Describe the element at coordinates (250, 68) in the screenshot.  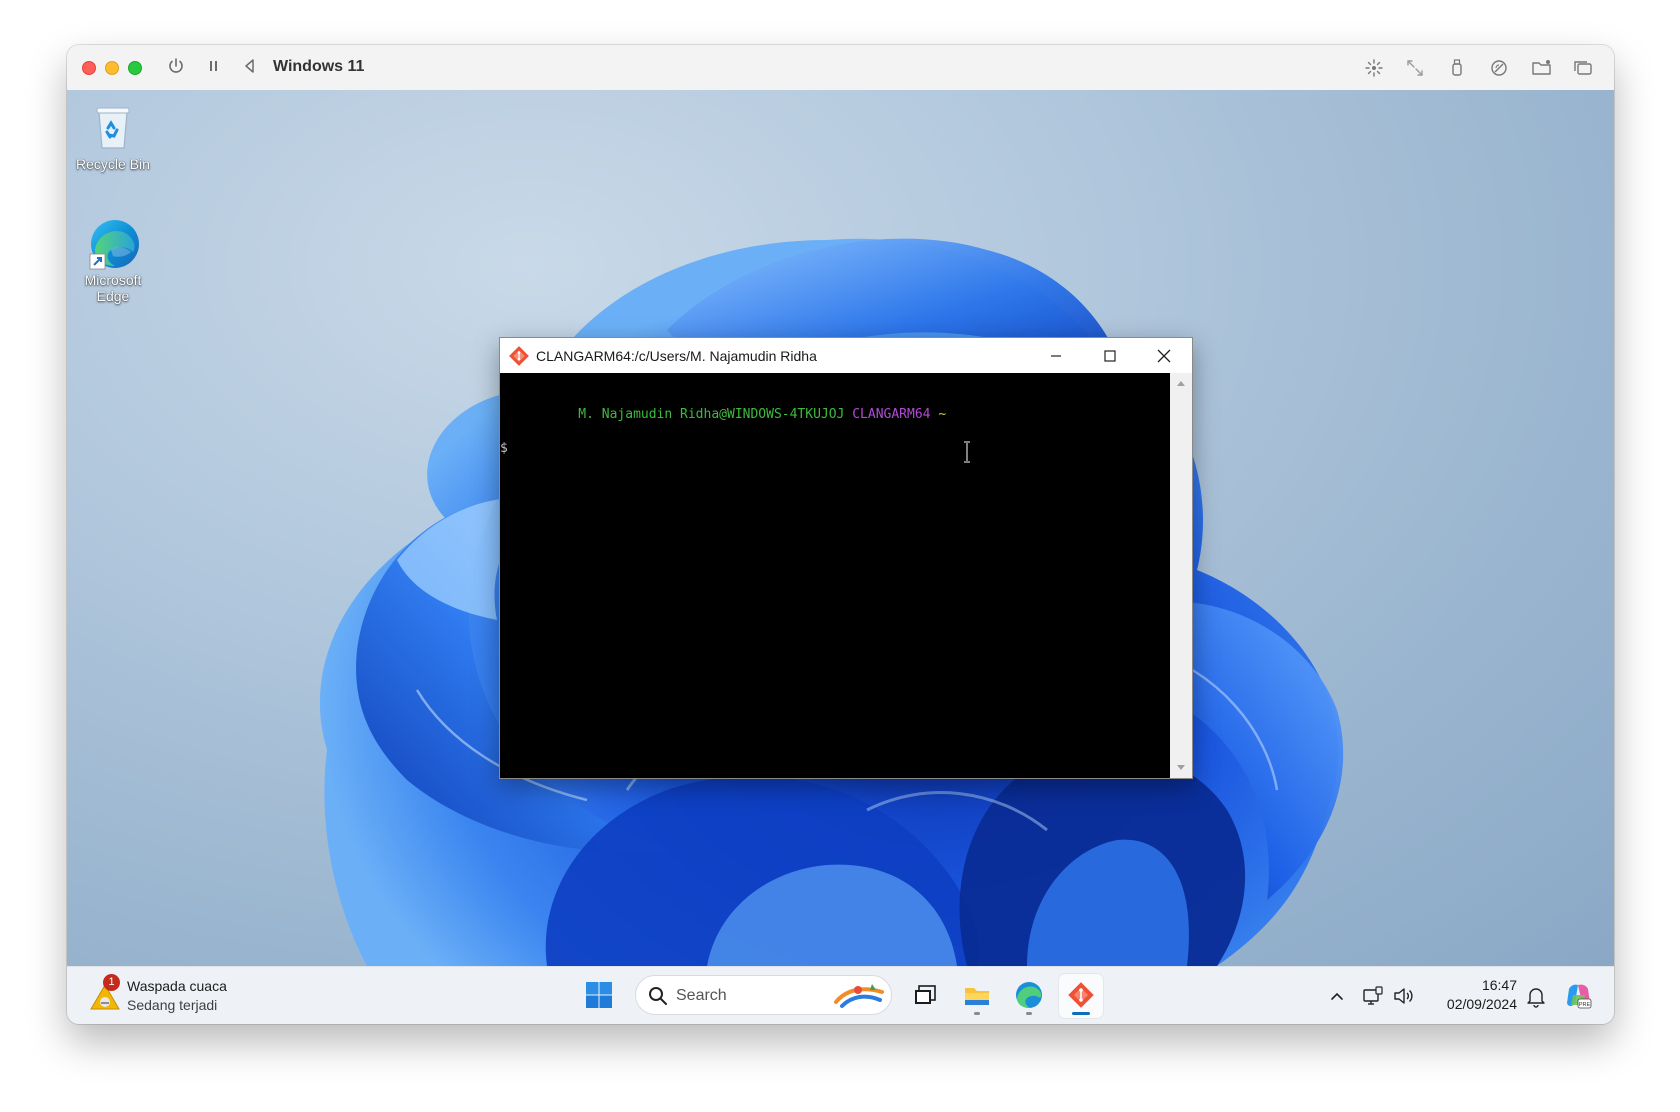
I see `back-icon` at that location.